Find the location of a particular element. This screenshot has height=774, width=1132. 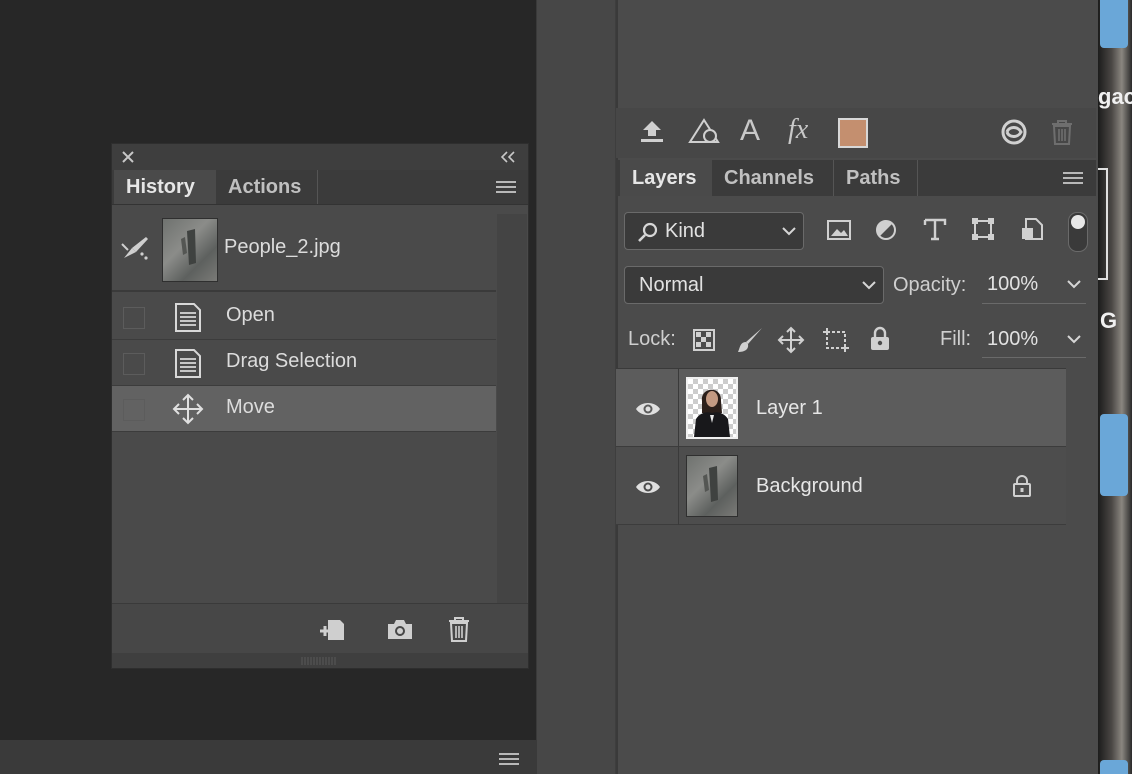

opacity-value: 100% is located at coordinates (1013, 284).